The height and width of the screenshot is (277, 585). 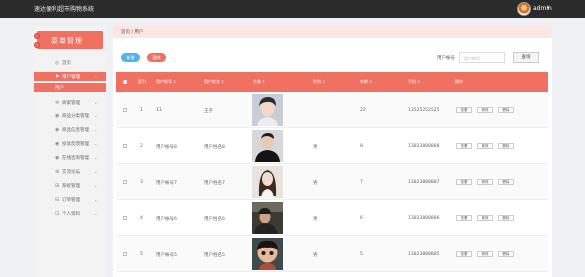 What do you see at coordinates (166, 82) in the screenshot?
I see `header-account: 用户帐号↕` at bounding box center [166, 82].